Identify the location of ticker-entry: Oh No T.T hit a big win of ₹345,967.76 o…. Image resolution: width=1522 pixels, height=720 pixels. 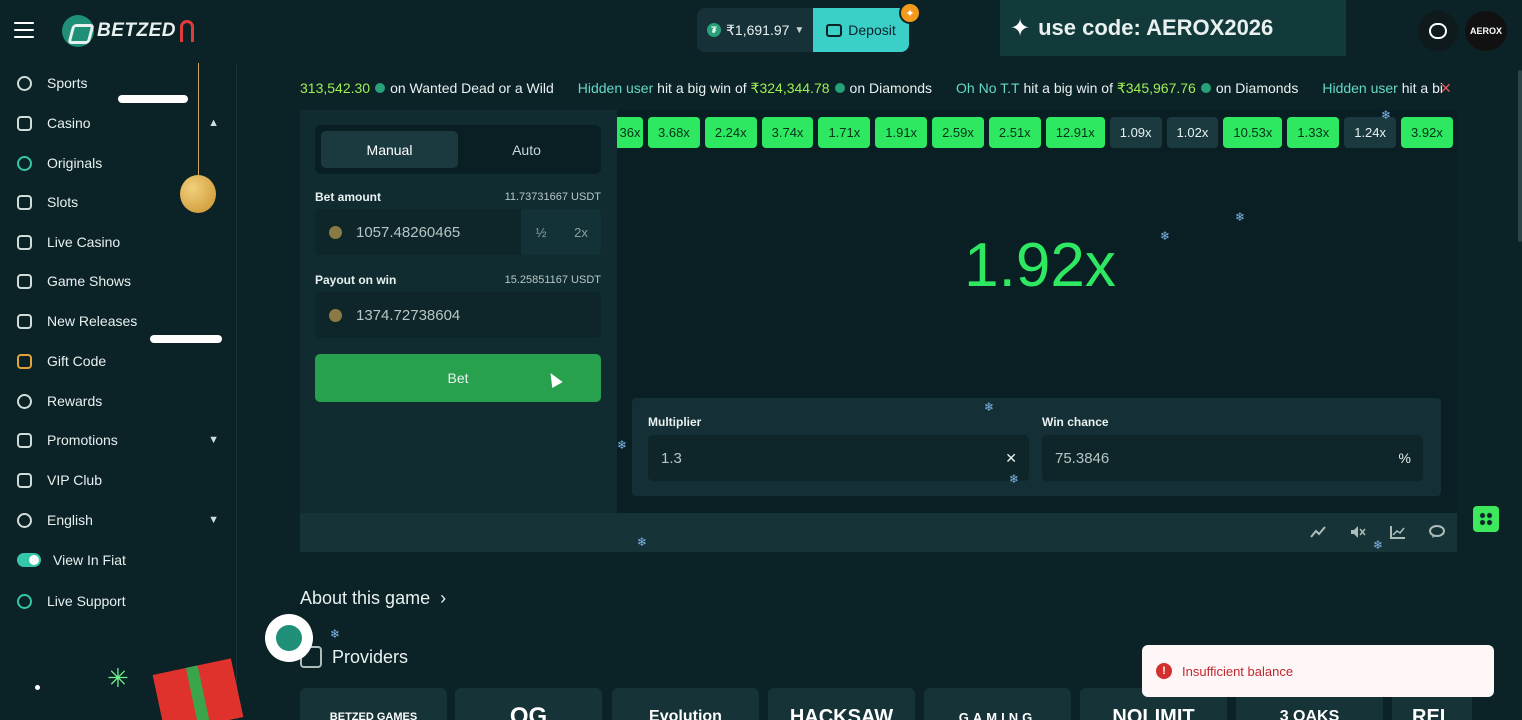
(1127, 88).